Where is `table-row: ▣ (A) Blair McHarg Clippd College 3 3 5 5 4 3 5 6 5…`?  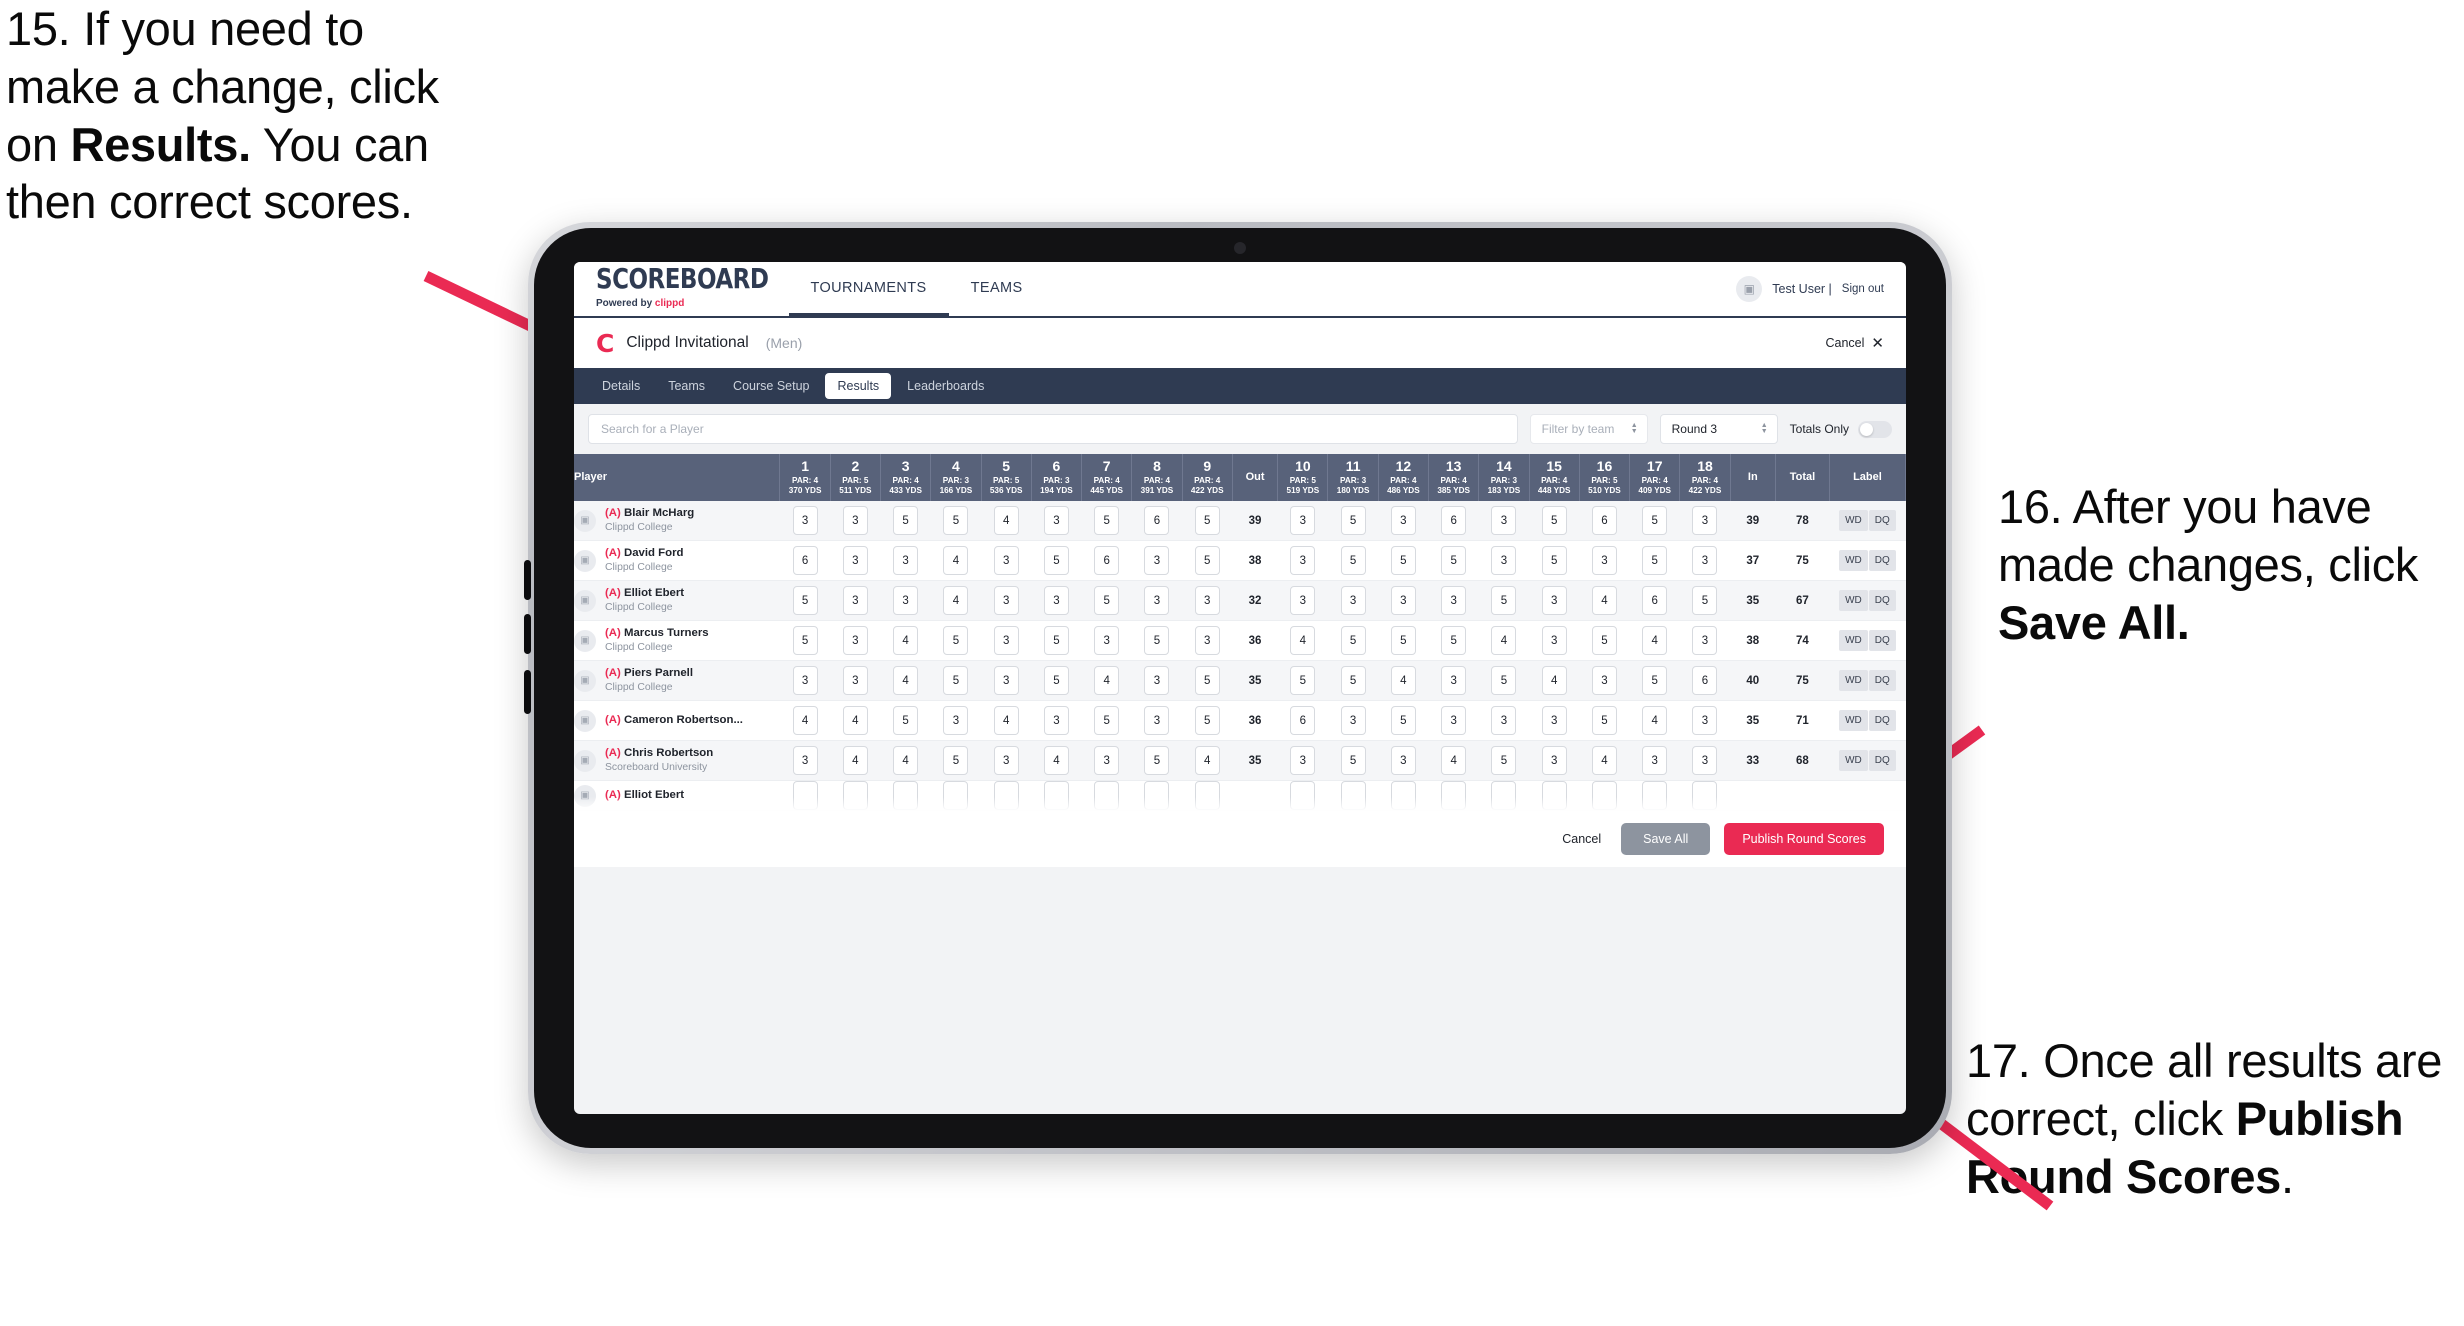 table-row: ▣ (A) Blair McHarg Clippd College 3 3 5 5 4 3 5 6 5… is located at coordinates (1240, 521).